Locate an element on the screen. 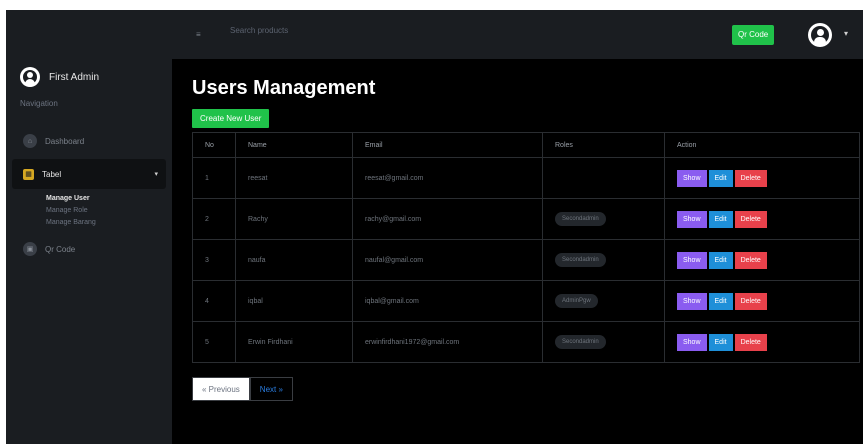 This screenshot has height=444, width=866. sidebar-item-label: Dashboard is located at coordinates (65, 141).